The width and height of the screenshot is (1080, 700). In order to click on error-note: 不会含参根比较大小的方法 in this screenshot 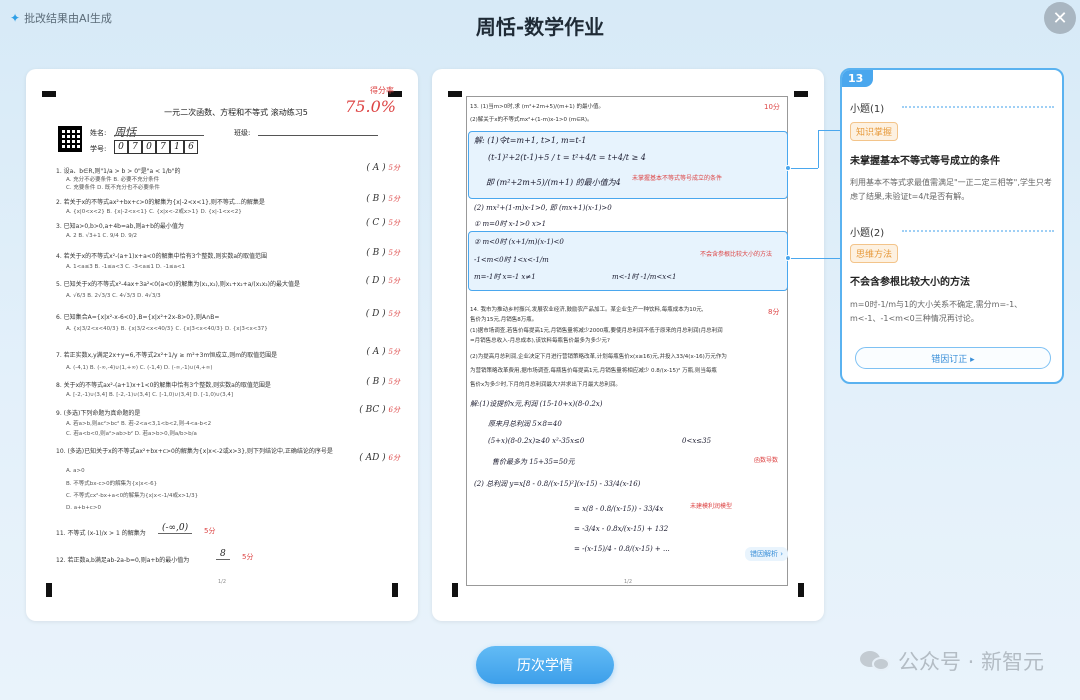, I will do `click(736, 254)`.